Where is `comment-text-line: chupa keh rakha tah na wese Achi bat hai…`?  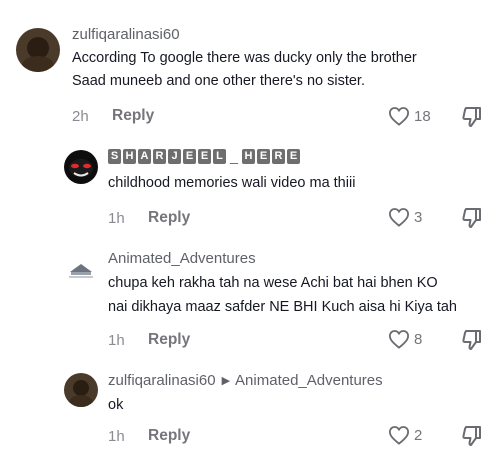 comment-text-line: chupa keh rakha tah na wese Achi bat hai… is located at coordinates (273, 283).